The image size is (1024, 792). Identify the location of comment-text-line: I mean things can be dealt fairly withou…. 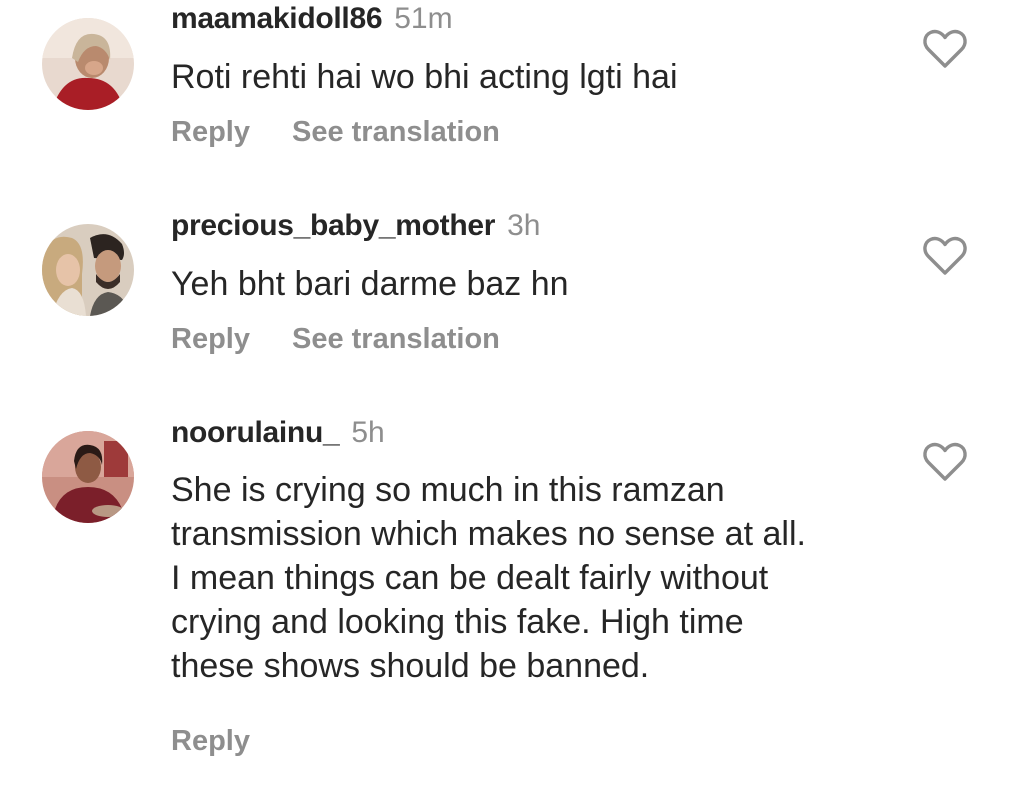
(470, 578).